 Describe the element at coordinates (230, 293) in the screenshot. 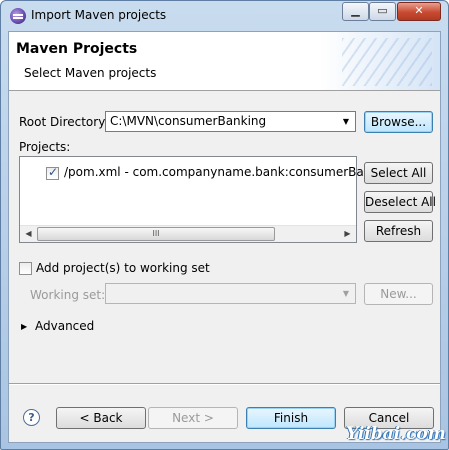

I see `working-set-combo: ▼` at that location.